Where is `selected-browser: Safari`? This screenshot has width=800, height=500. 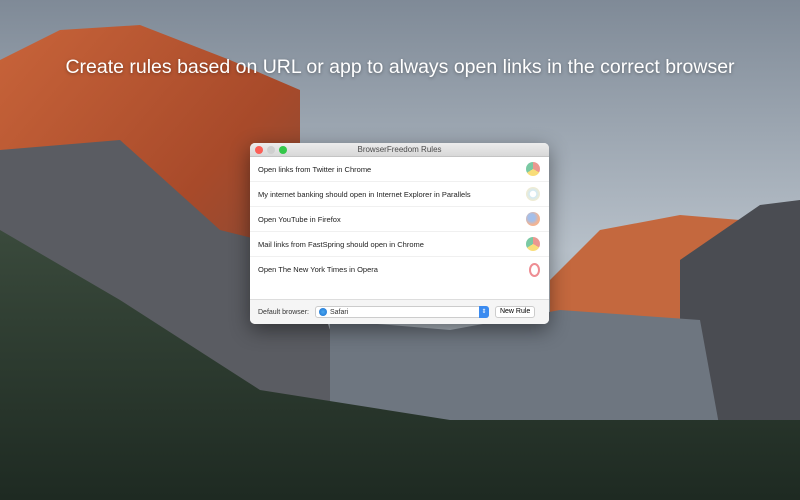
selected-browser: Safari is located at coordinates (339, 312).